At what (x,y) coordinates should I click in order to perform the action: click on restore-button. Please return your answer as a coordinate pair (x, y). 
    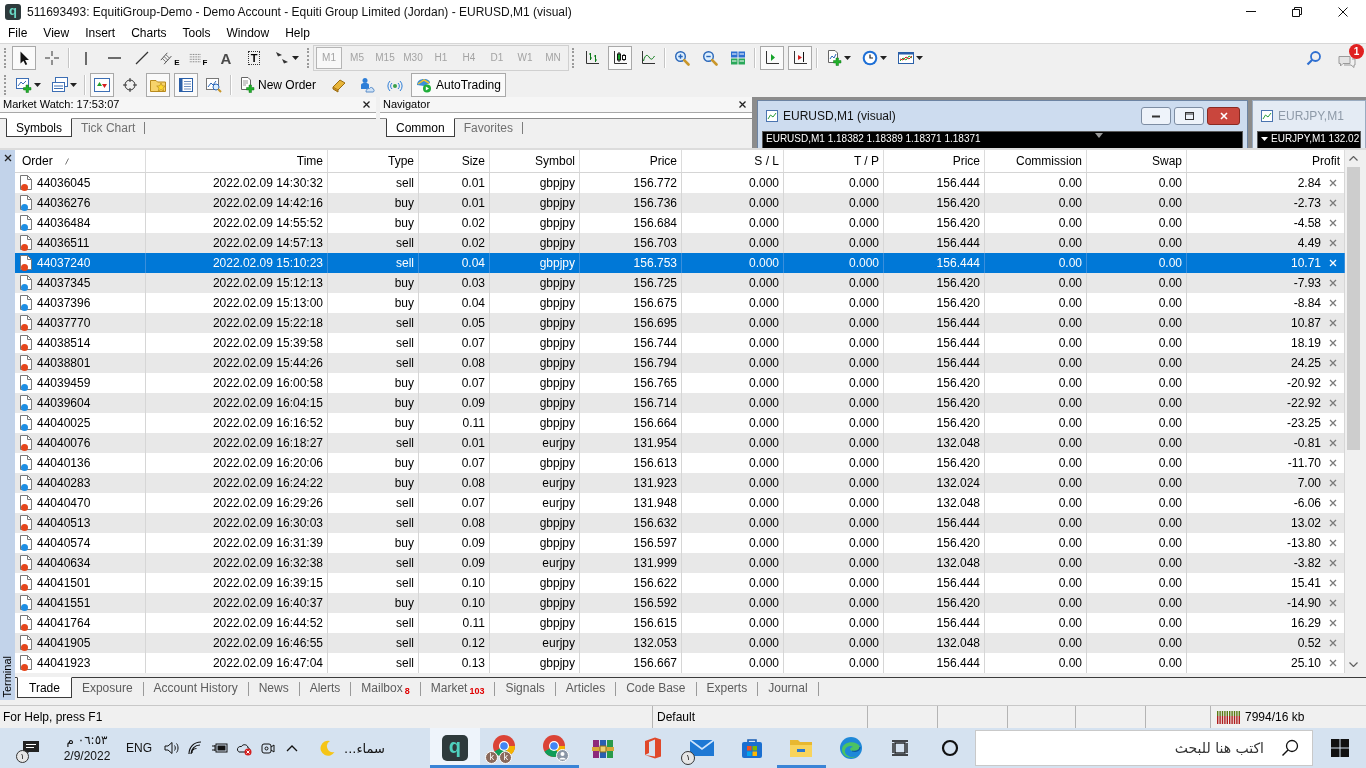
    Looking at the image, I should click on (1189, 116).